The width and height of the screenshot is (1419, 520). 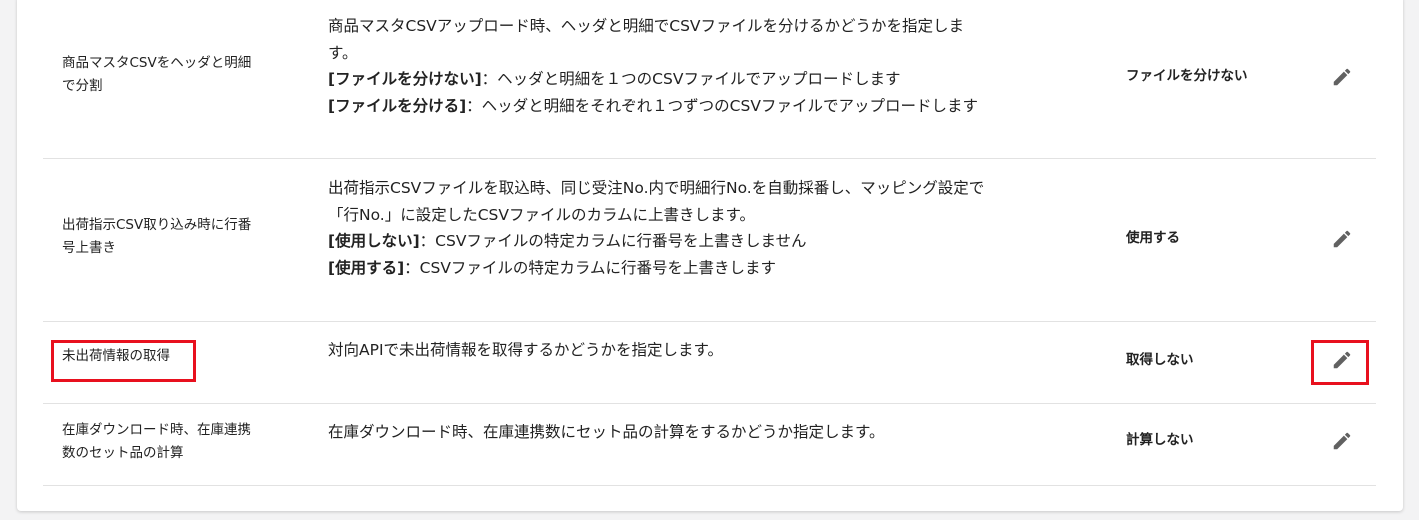 I want to click on description-text: ：ヘッダと明細をそれぞれ１つずつのCSVファイルでアップロードします, so click(x=722, y=105).